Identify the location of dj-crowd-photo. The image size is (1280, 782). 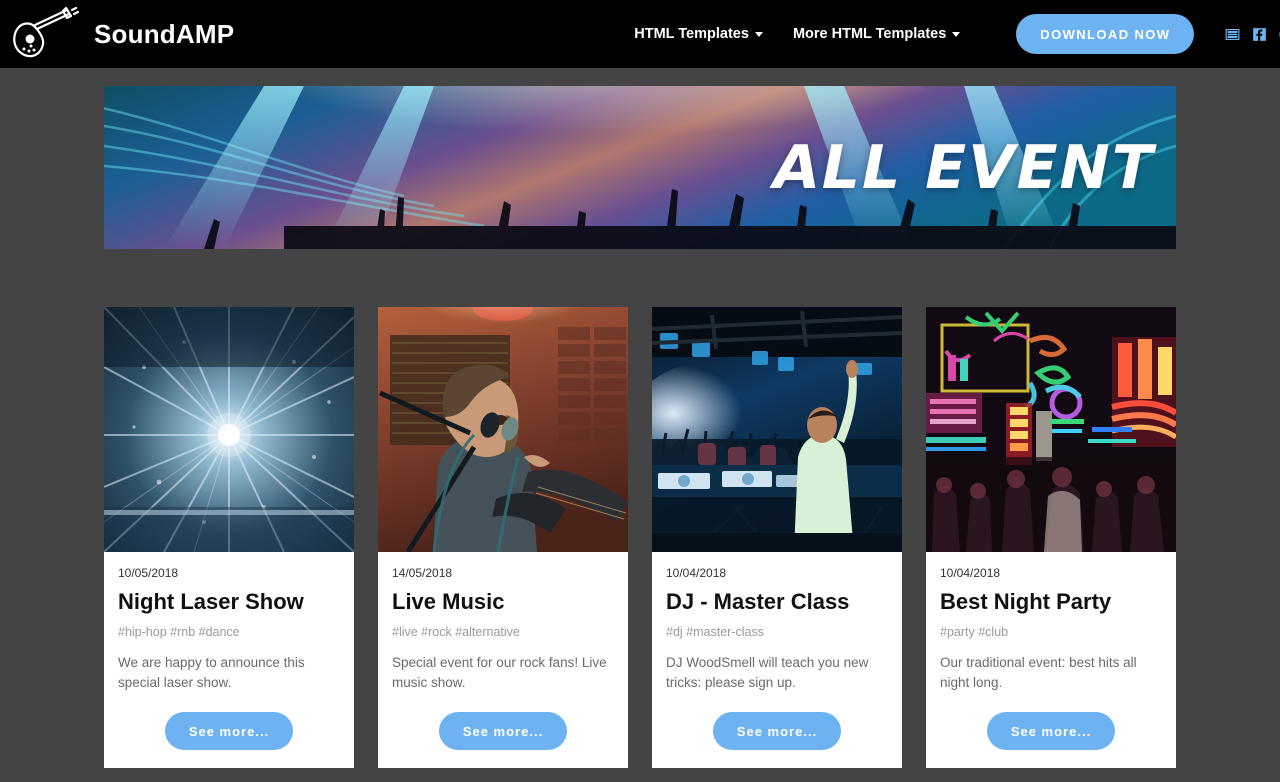
(777, 429).